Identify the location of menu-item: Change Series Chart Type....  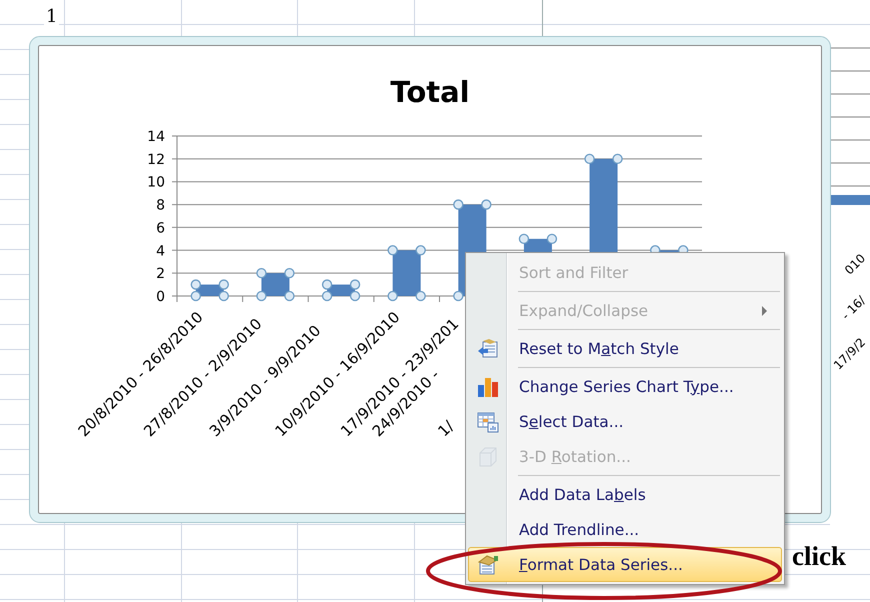
(625, 386).